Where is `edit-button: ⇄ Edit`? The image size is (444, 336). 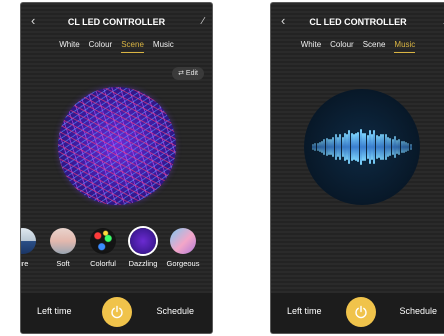
edit-button: ⇄ Edit is located at coordinates (188, 73).